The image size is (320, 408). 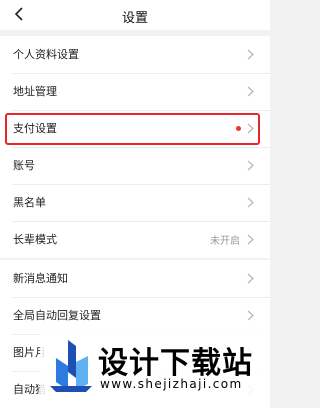 What do you see at coordinates (46, 54) in the screenshot?
I see `row-label: 个人资料设置` at bounding box center [46, 54].